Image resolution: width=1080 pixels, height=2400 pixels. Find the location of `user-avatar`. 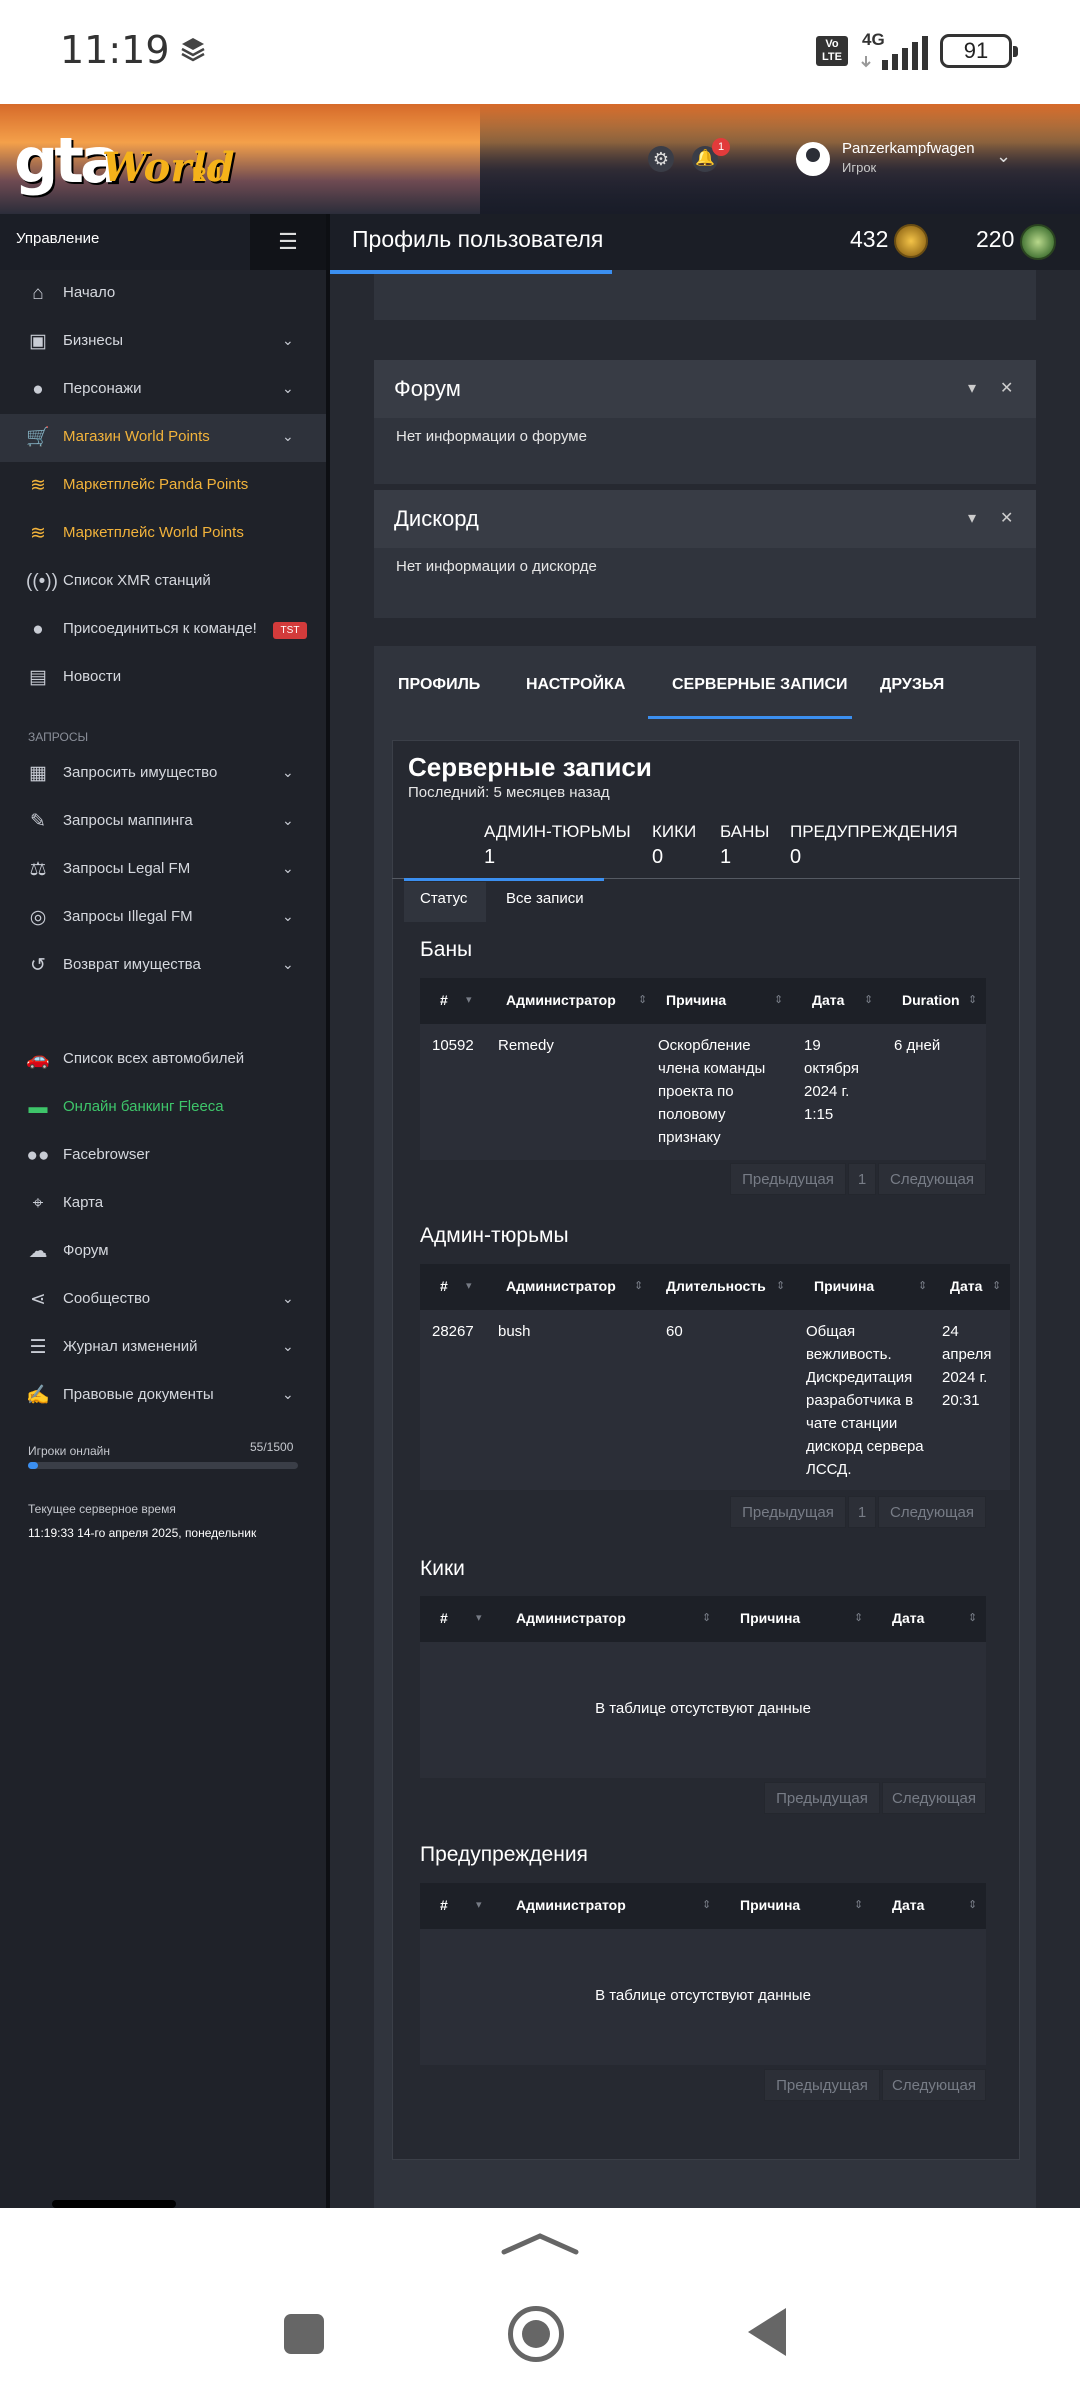

user-avatar is located at coordinates (813, 159).